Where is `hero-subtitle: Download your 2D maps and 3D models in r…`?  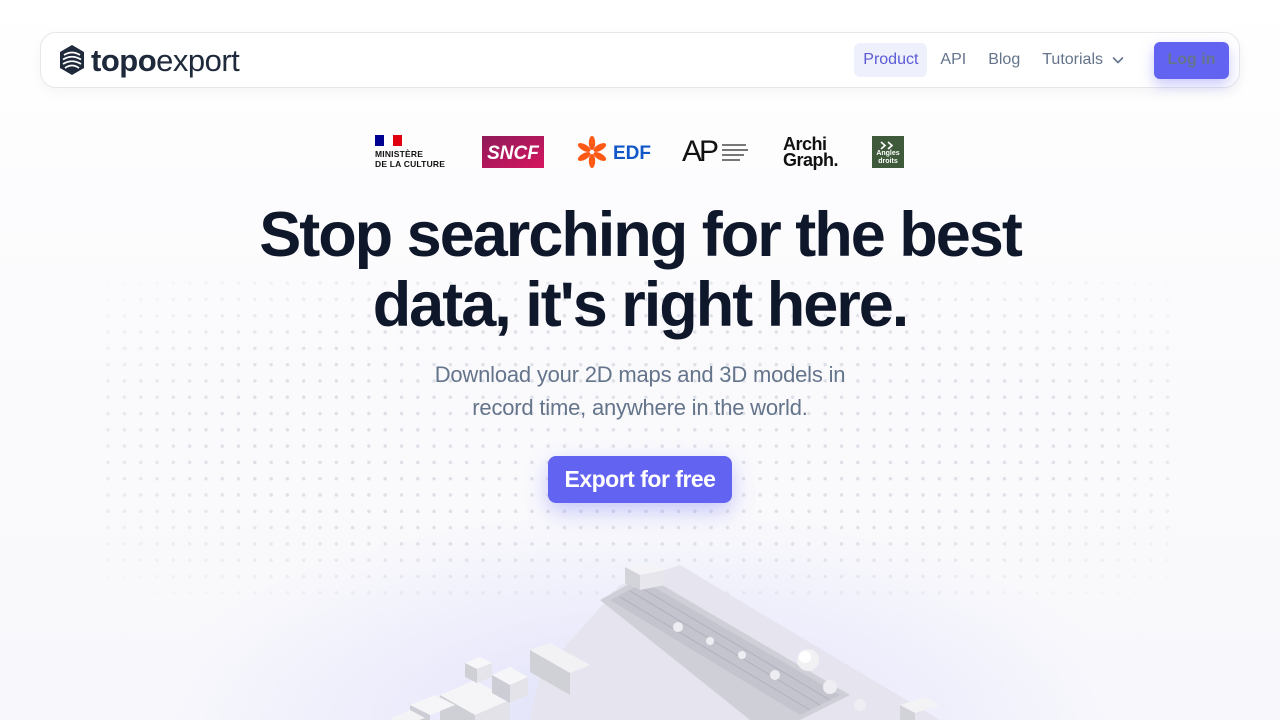 hero-subtitle: Download your 2D maps and 3D models in r… is located at coordinates (640, 391).